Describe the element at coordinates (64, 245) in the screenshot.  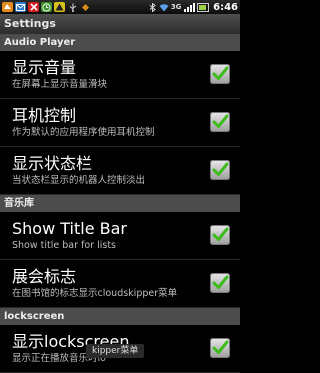
I see `pref-subtitle: Show title bar for lists` at that location.